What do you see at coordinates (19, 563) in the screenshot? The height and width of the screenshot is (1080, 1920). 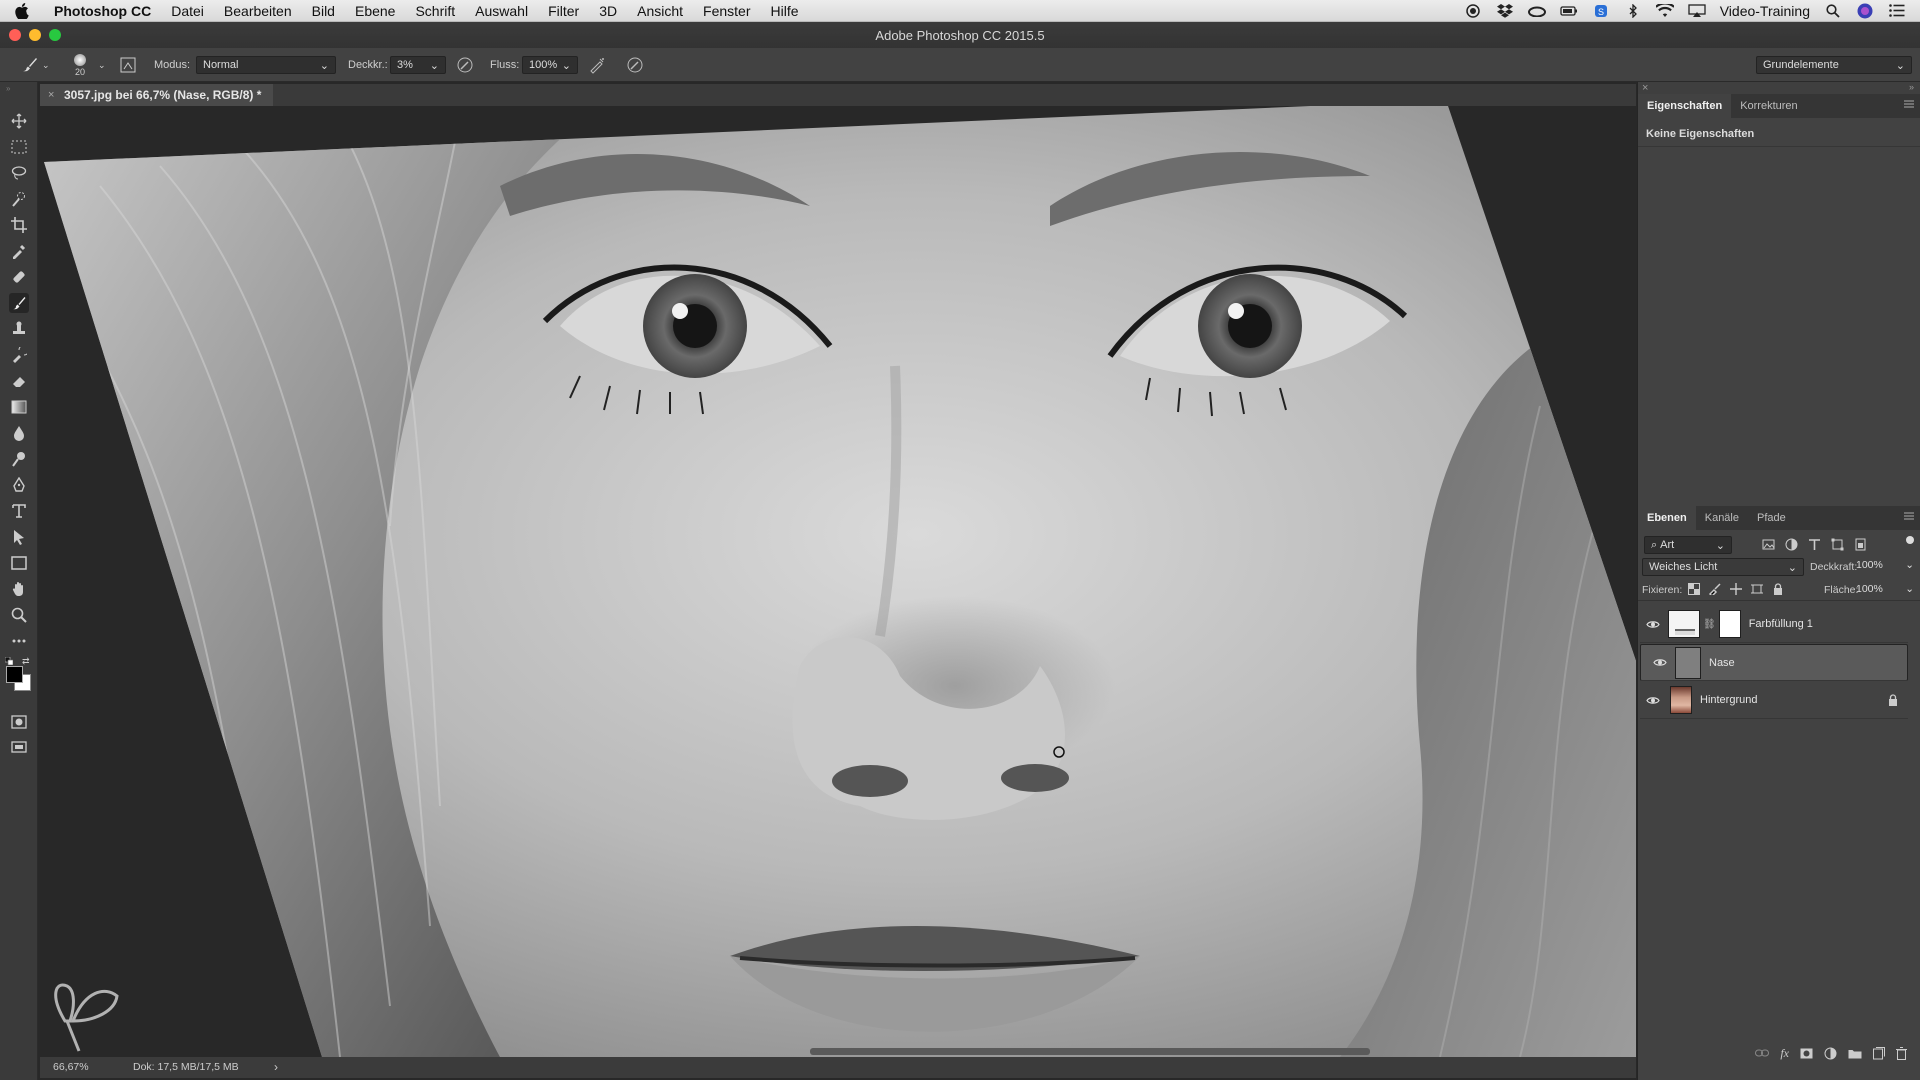 I see `rectangle-tool-icon` at bounding box center [19, 563].